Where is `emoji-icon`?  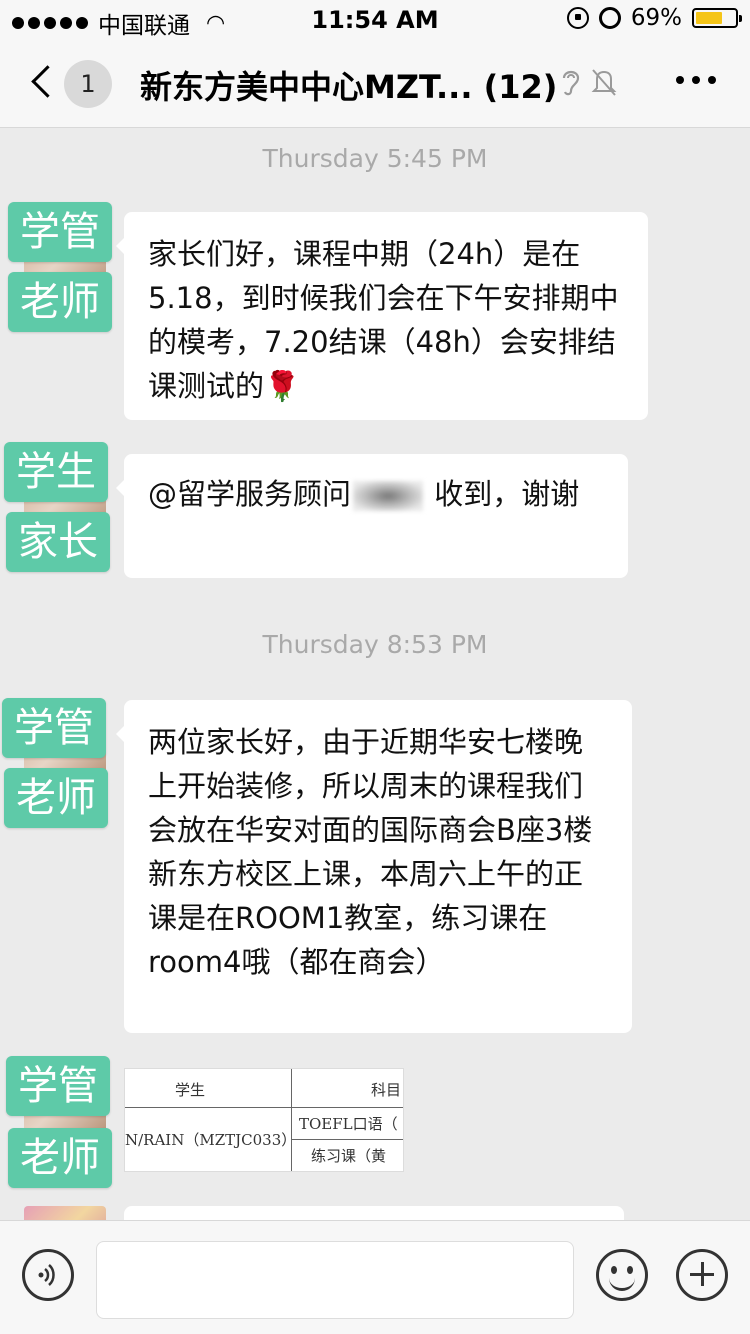
emoji-icon is located at coordinates (622, 1275).